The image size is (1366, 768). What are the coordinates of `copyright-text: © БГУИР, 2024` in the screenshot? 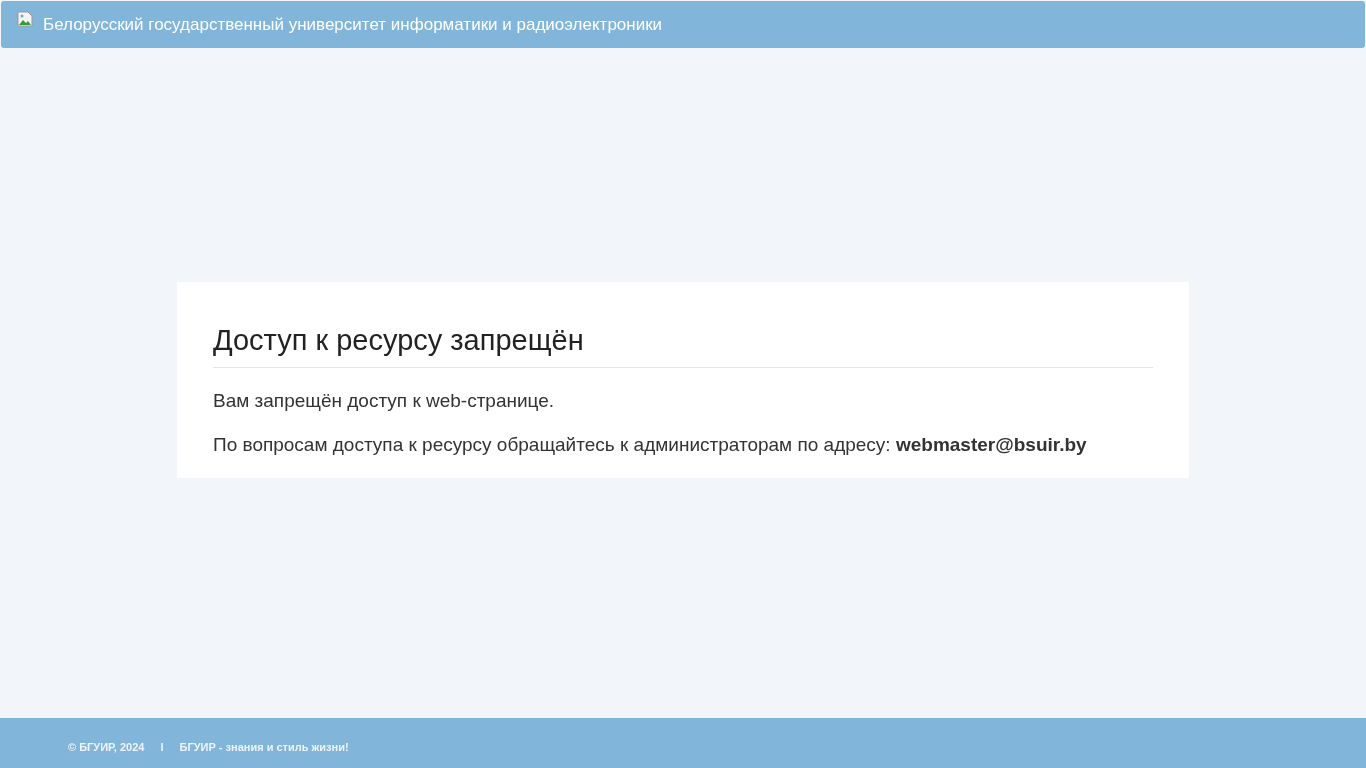 It's located at (106, 747).